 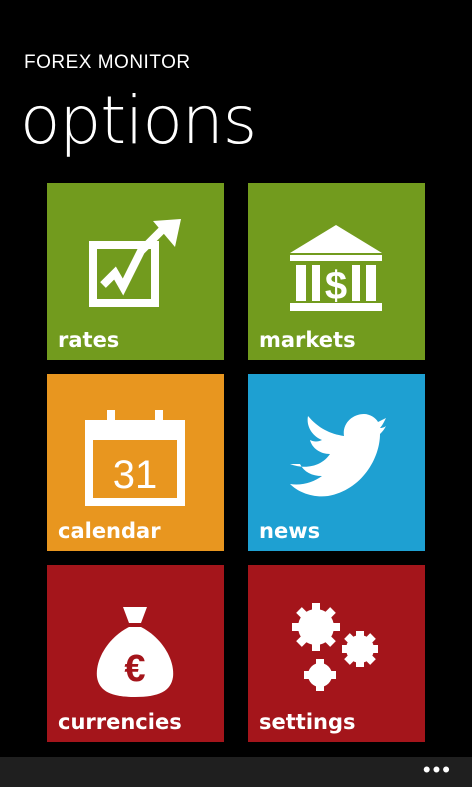 I want to click on tile-news: news, so click(x=336, y=462).